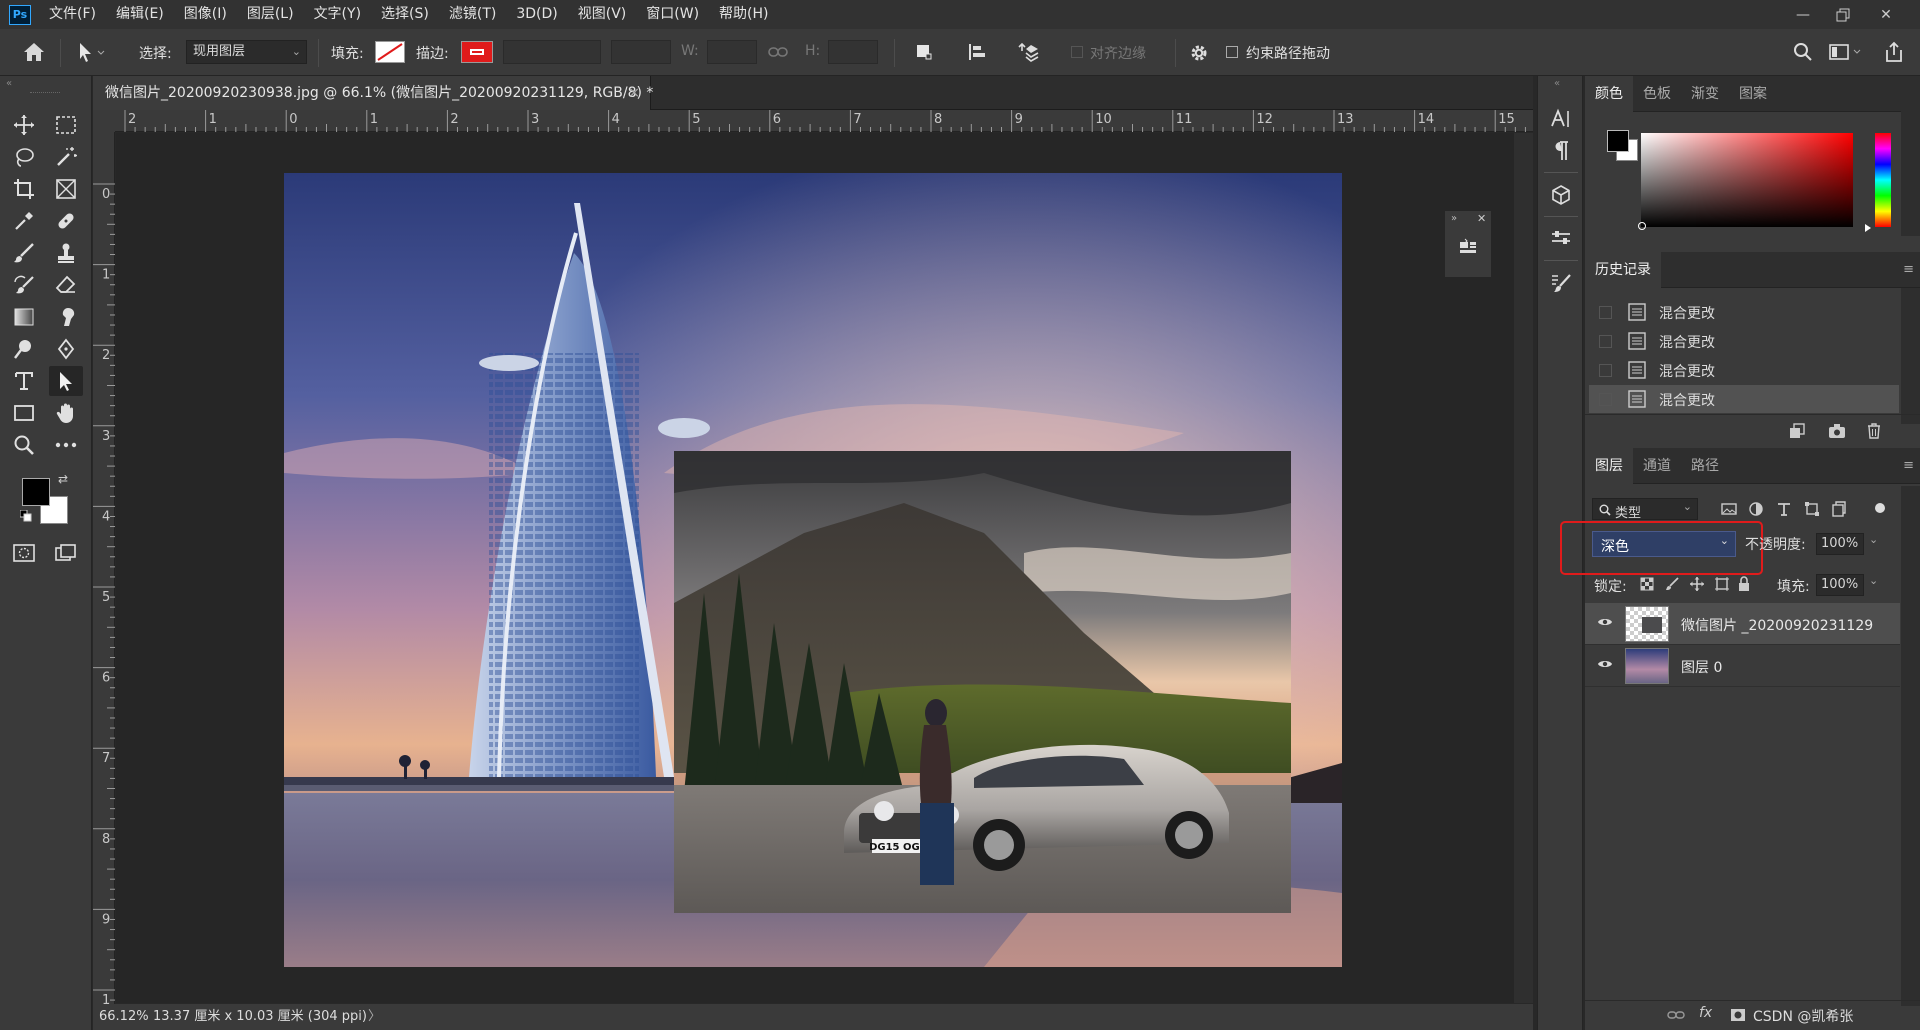 This screenshot has width=1920, height=1030. I want to click on frame-tool-icon, so click(66, 189).